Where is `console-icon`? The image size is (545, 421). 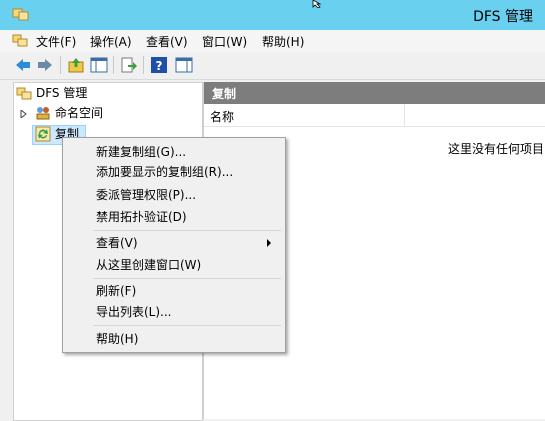
console-icon is located at coordinates (20, 40).